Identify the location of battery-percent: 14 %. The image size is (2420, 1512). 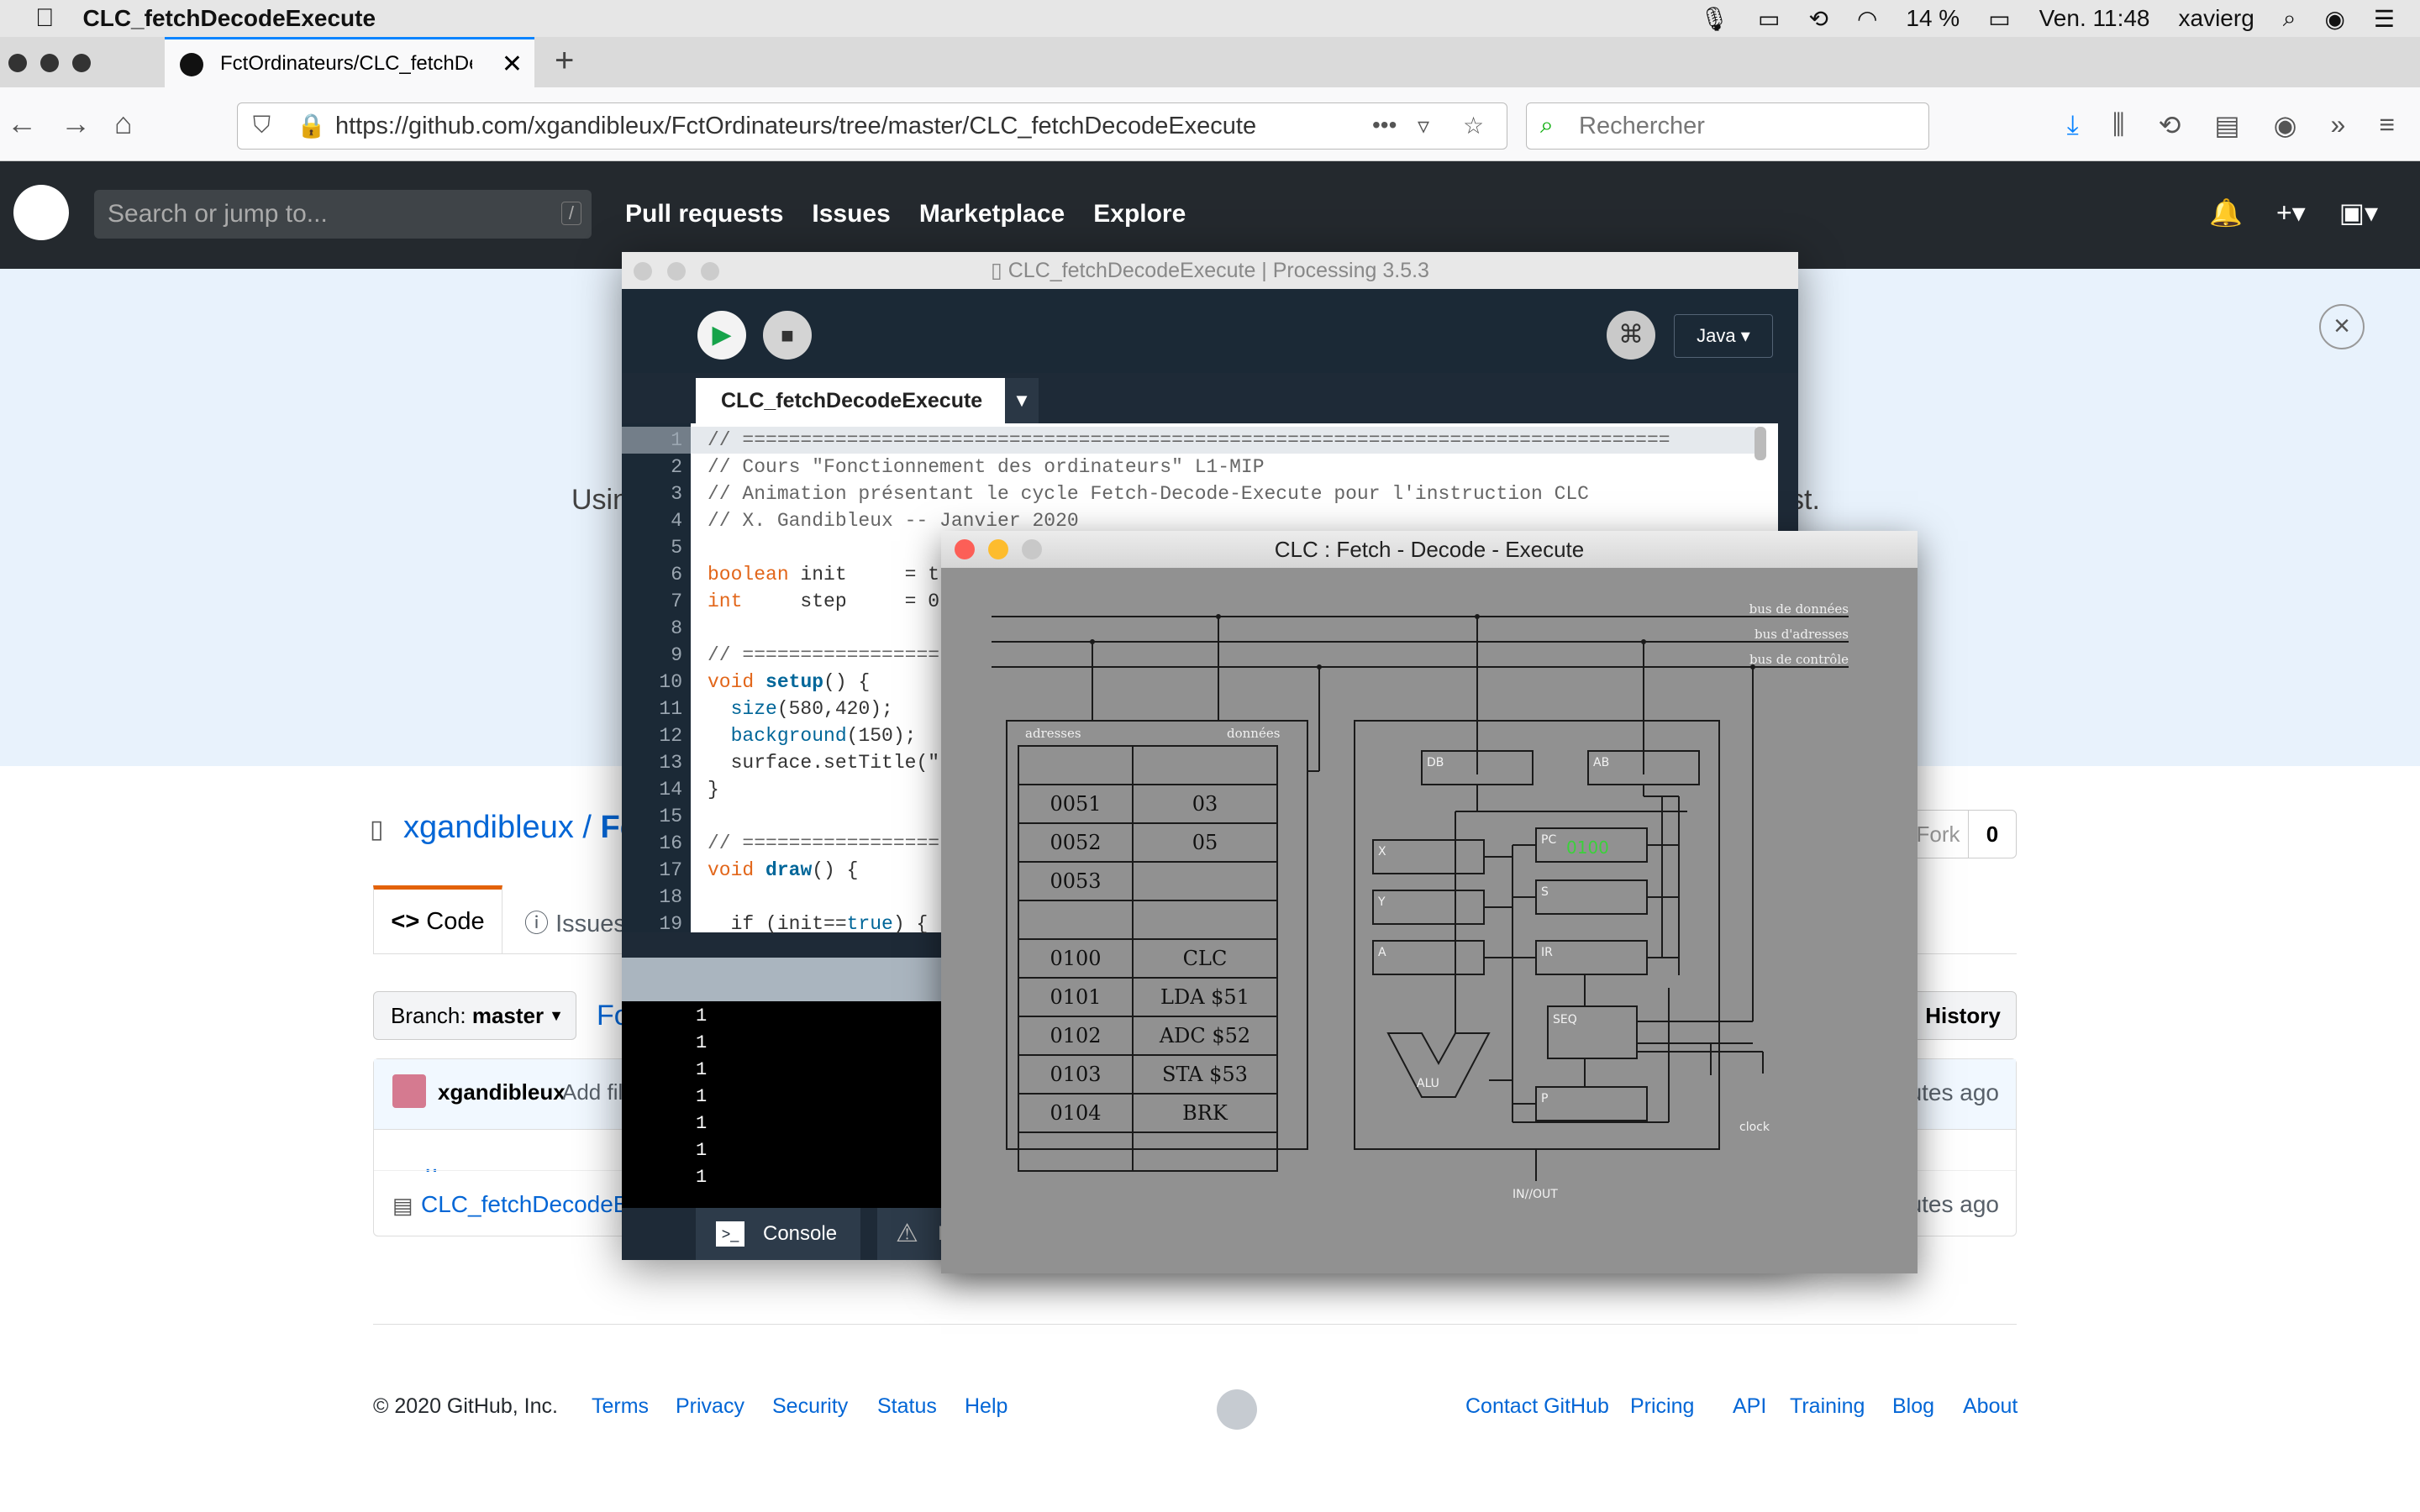
(1933, 18).